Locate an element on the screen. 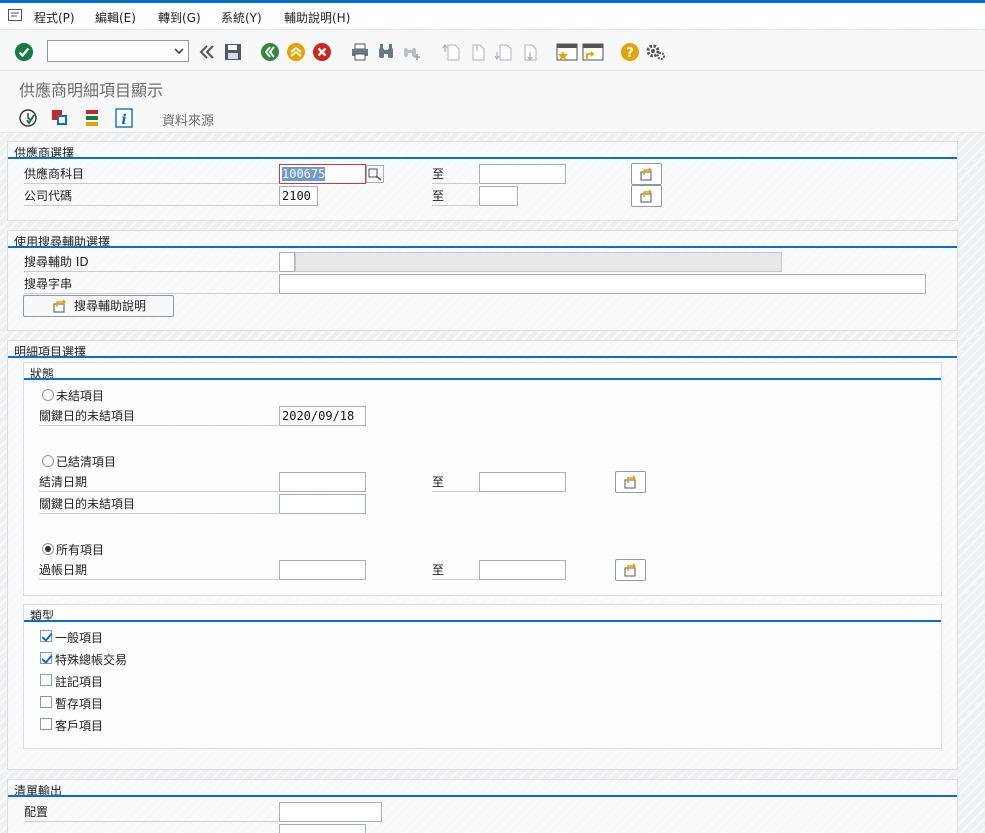  customer-items-checkbox is located at coordinates (46, 724).